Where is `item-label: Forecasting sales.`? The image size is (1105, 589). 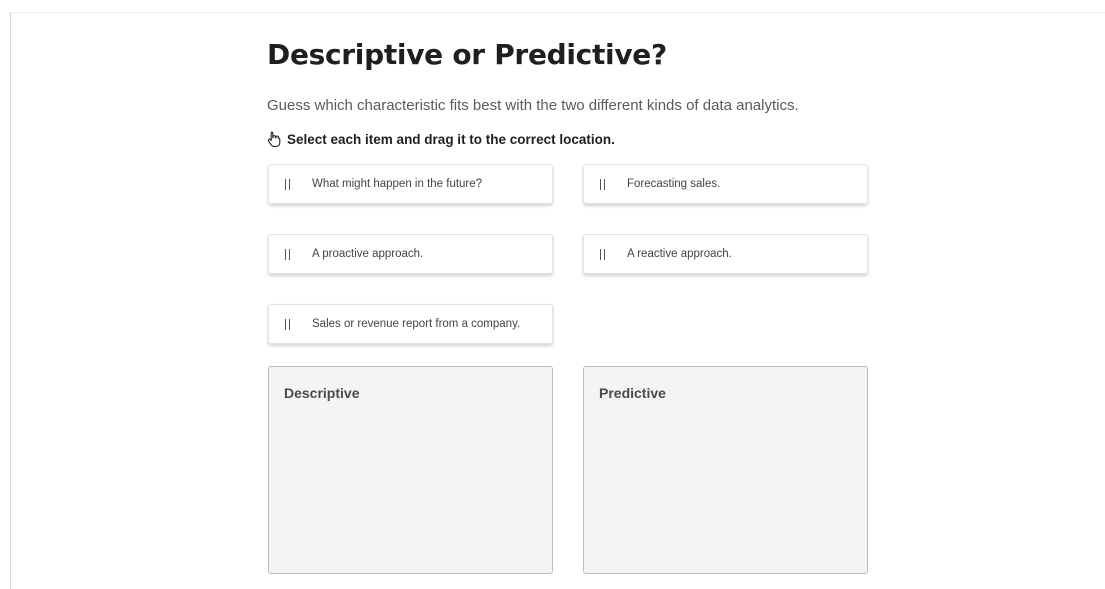
item-label: Forecasting sales. is located at coordinates (674, 184).